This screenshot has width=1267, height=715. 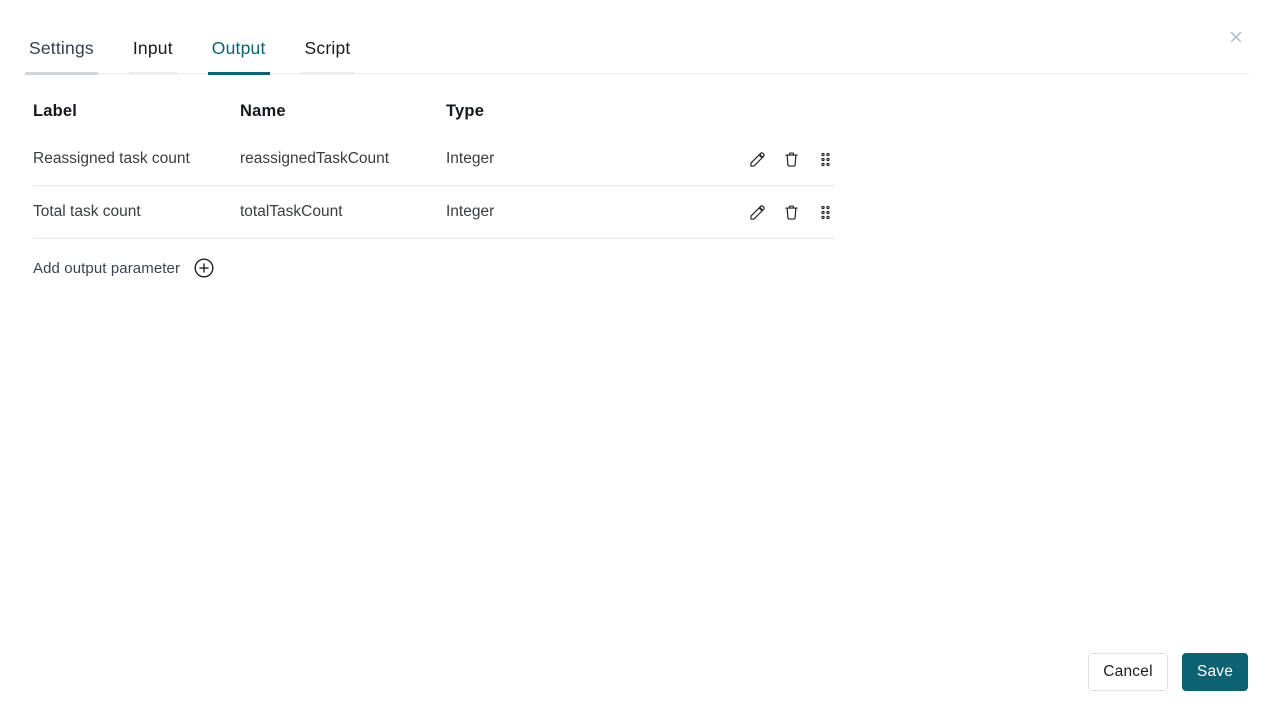 What do you see at coordinates (87, 211) in the screenshot?
I see `parameter-label: Total task count` at bounding box center [87, 211].